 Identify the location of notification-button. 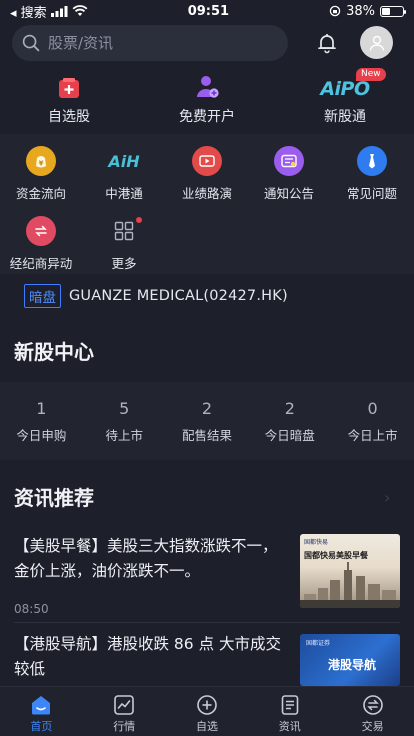
(327, 45).